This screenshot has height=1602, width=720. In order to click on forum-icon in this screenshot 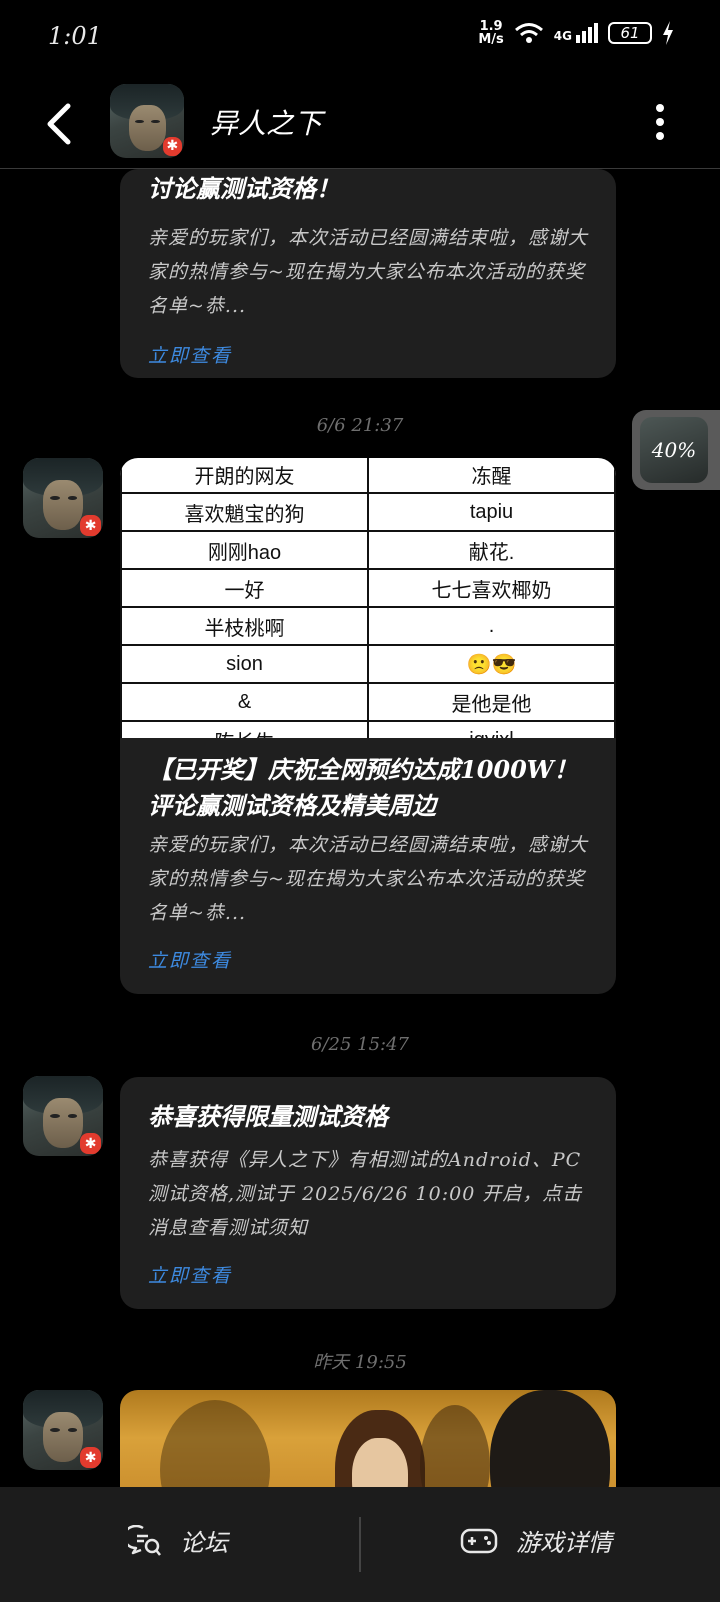, I will do `click(144, 1540)`.